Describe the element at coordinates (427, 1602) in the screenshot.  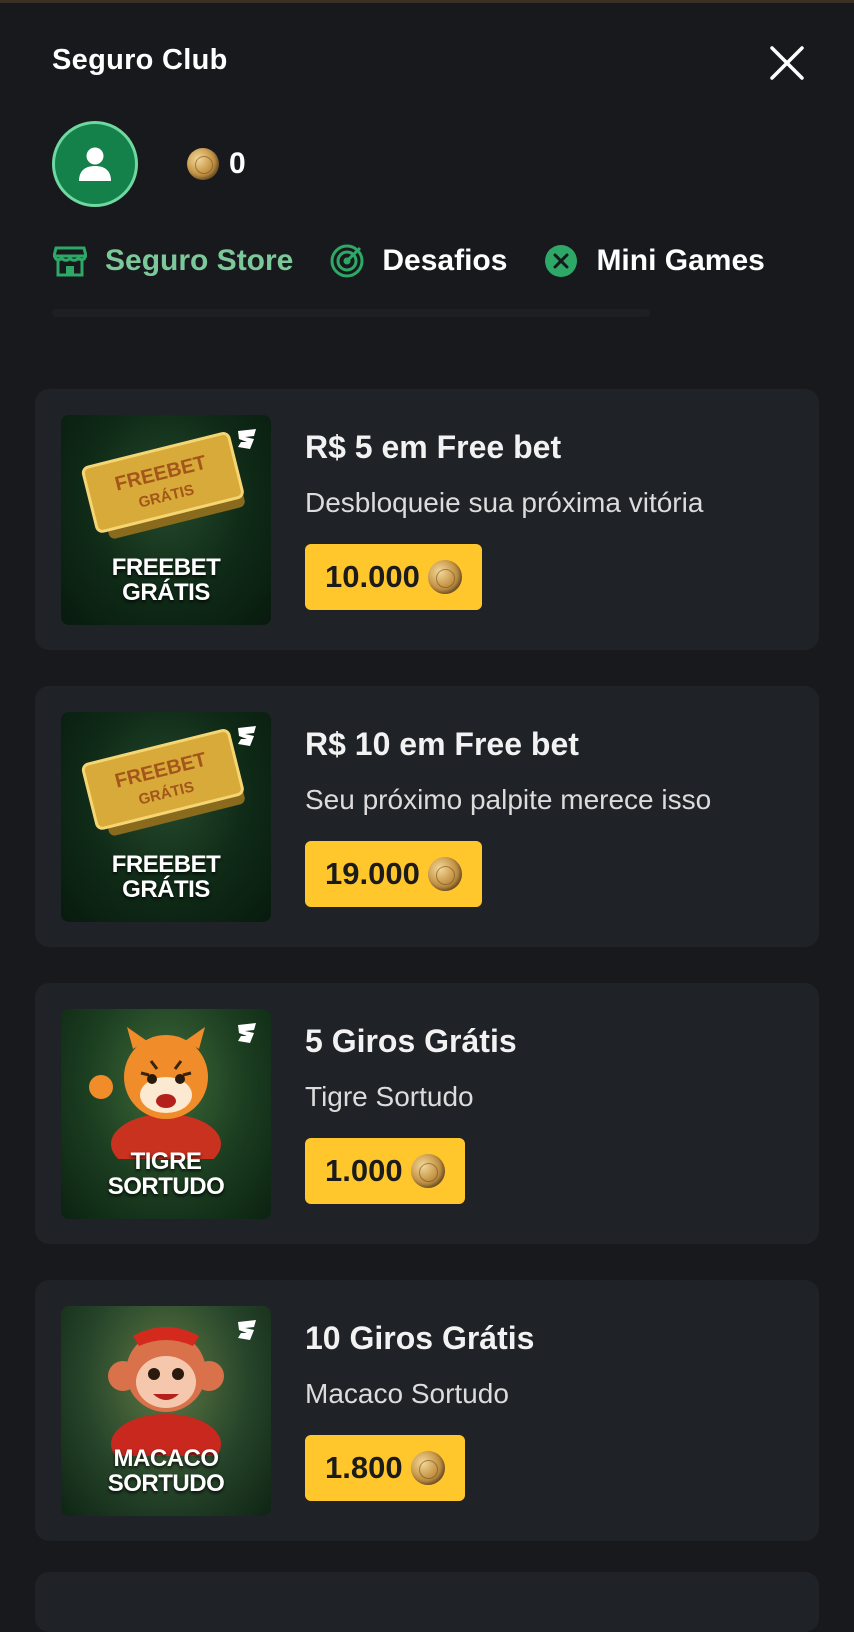
I see `reward-card-partial` at that location.